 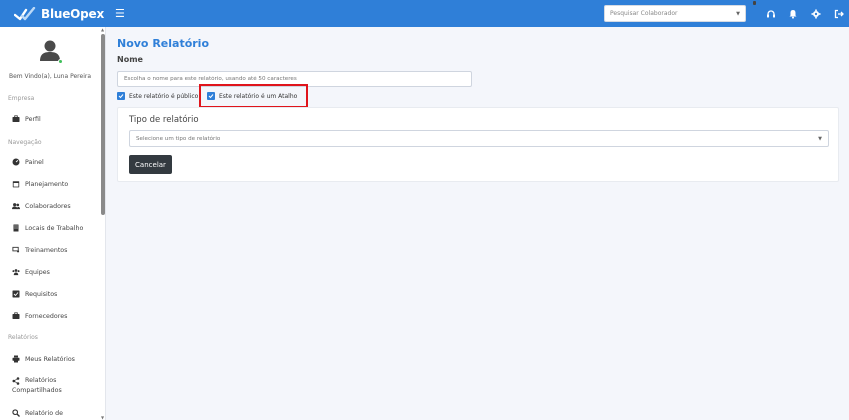 What do you see at coordinates (178, 138) in the screenshot?
I see `report-type-placeholder: Selecione um tipo de relatório` at bounding box center [178, 138].